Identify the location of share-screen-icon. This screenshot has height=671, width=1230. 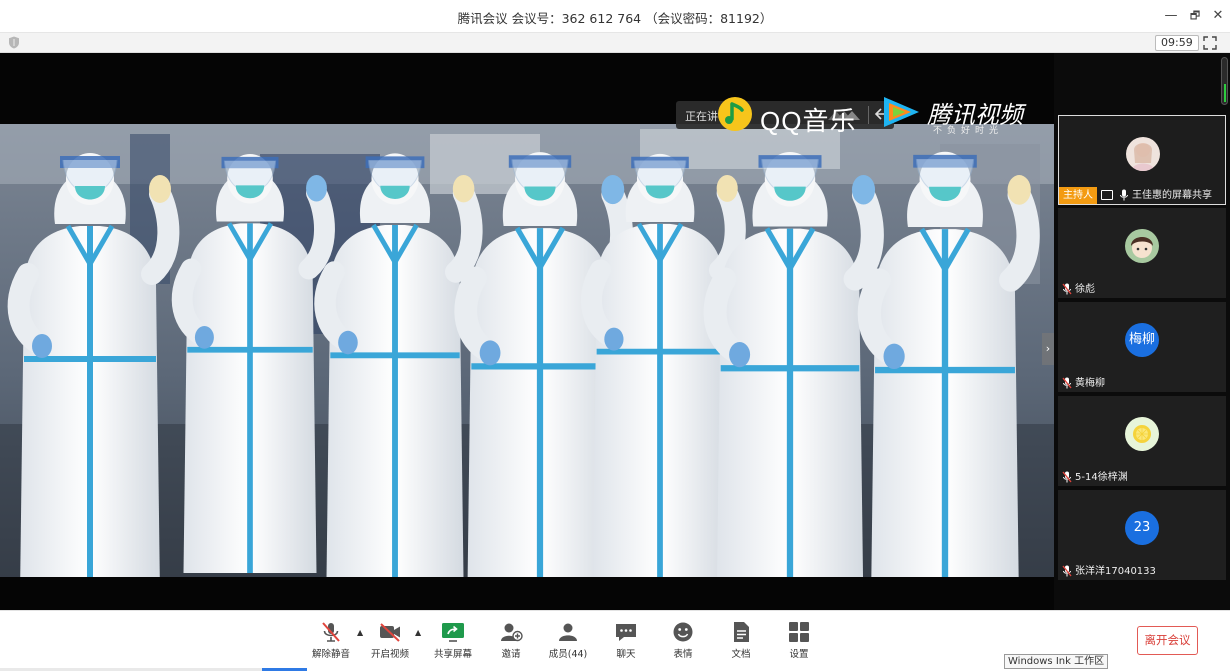
(453, 632).